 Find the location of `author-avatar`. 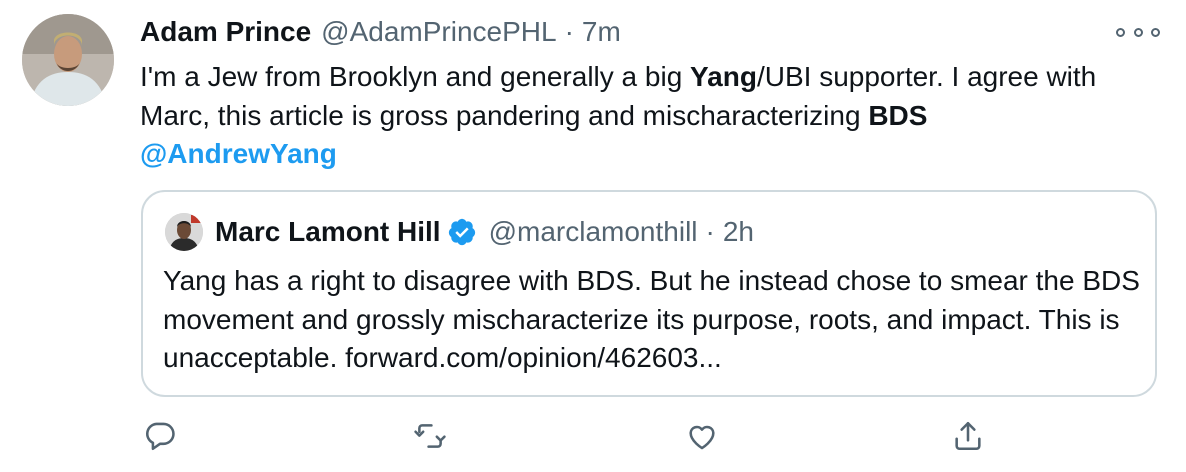

author-avatar is located at coordinates (68, 60).